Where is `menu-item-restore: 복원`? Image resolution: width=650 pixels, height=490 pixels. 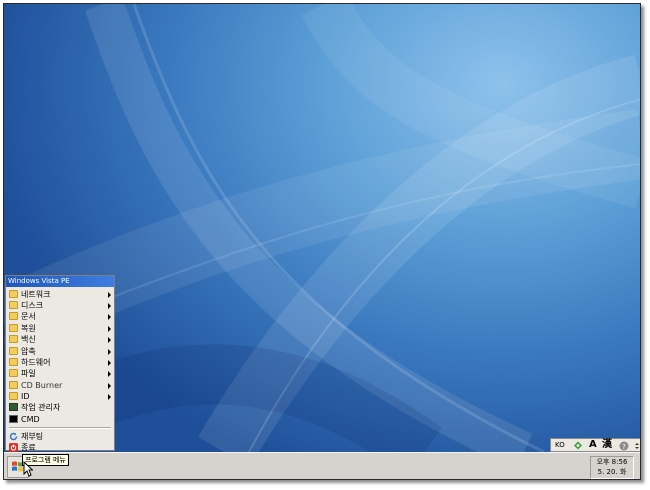
menu-item-restore: 복원 is located at coordinates (60, 328).